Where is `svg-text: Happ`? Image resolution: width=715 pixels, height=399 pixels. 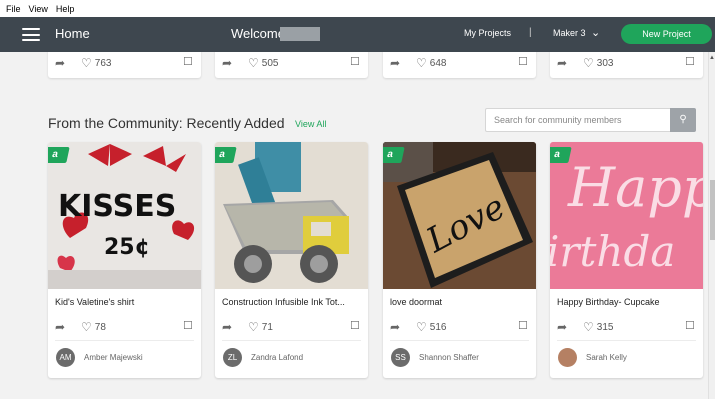 svg-text: Happ is located at coordinates (635, 187).